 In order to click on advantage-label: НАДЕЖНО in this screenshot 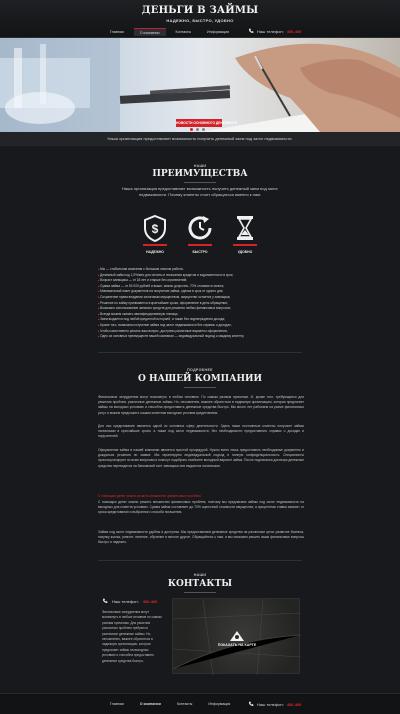, I will do `click(155, 252)`.